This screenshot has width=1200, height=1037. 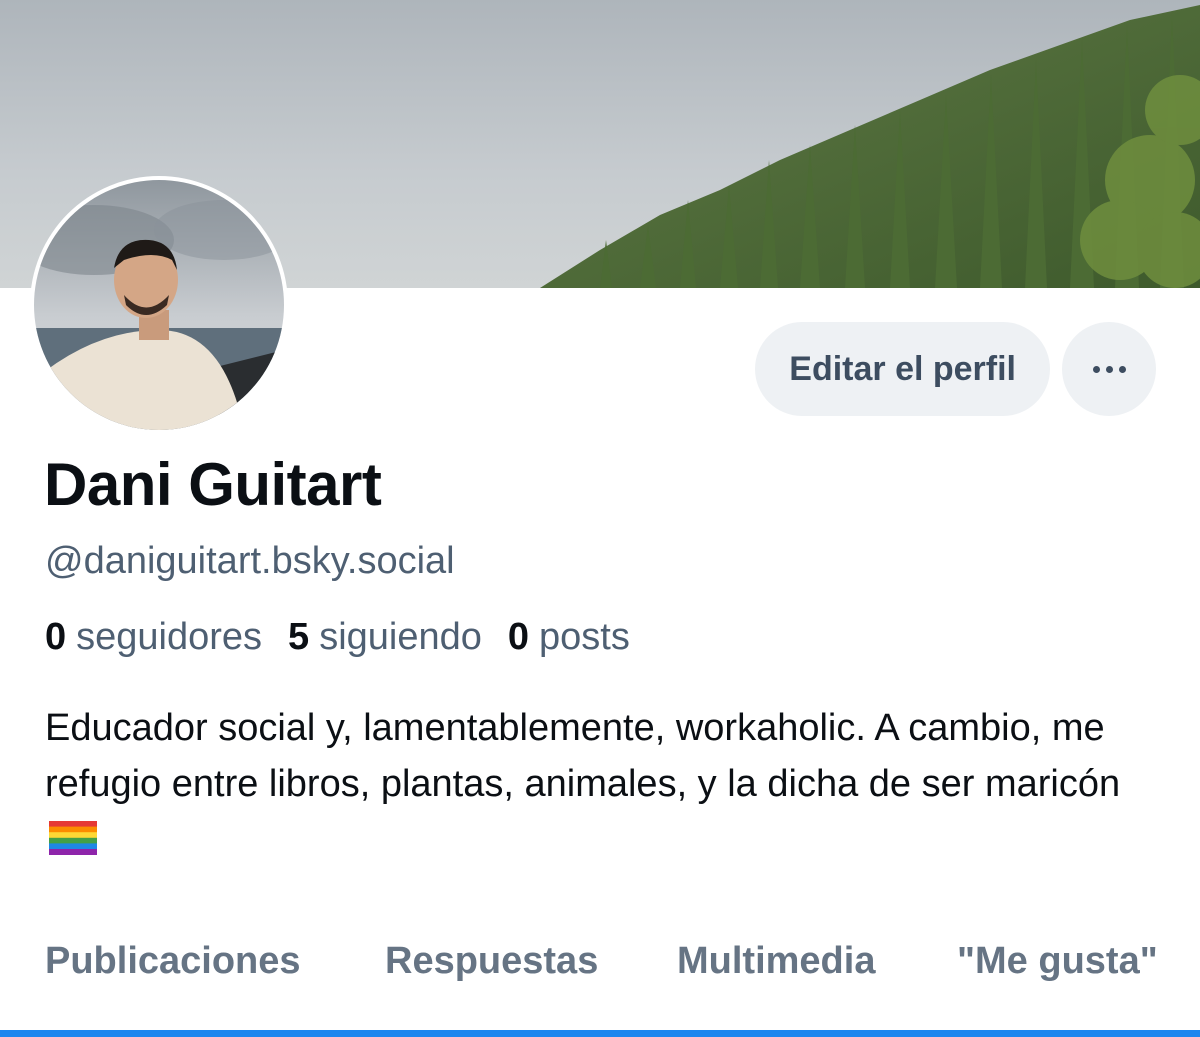 What do you see at coordinates (584, 637) in the screenshot?
I see `posts-label: posts` at bounding box center [584, 637].